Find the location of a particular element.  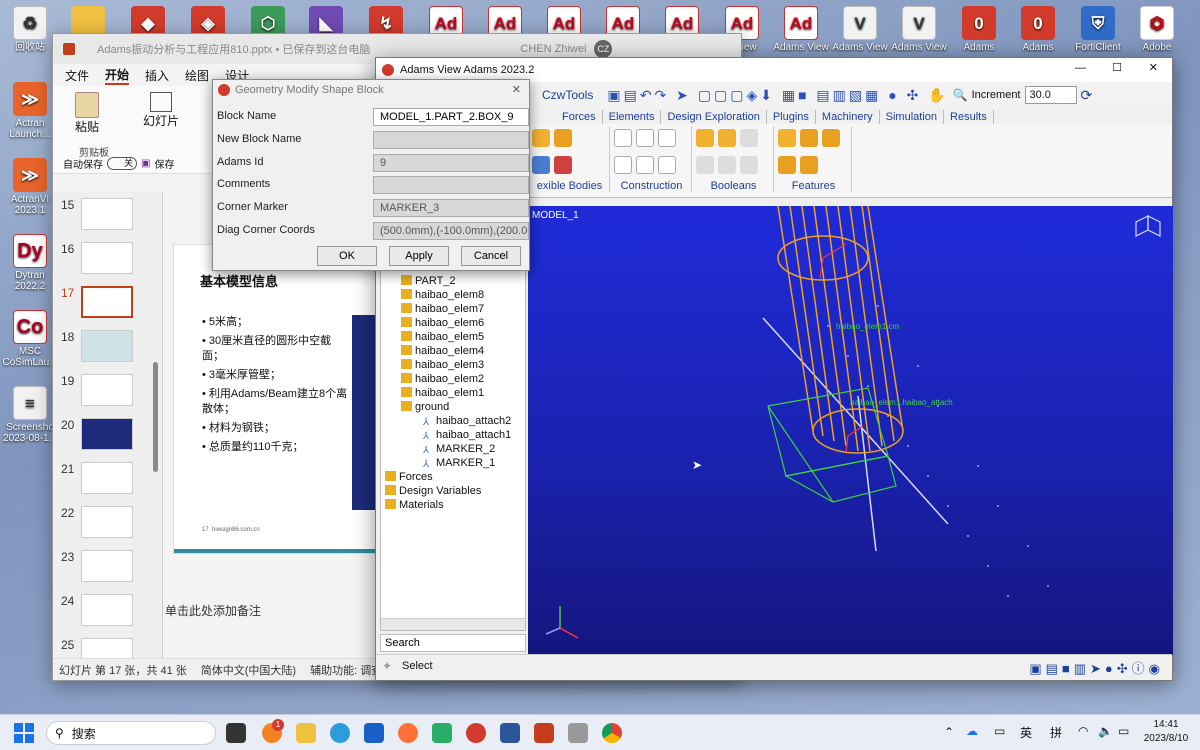

xyz-icon is located at coordinates (645, 165).